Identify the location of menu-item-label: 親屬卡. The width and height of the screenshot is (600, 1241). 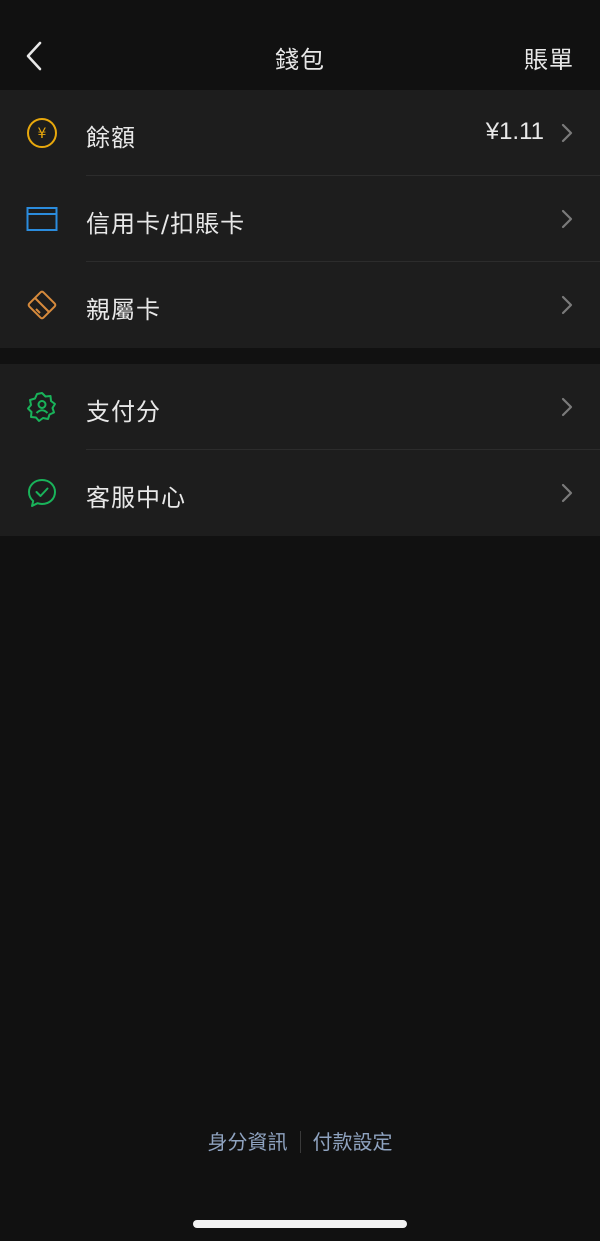
(123, 310).